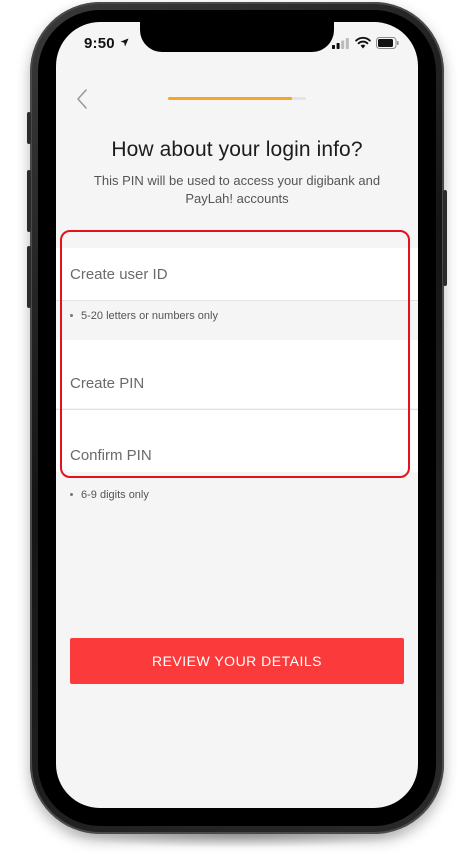  What do you see at coordinates (237, 300) in the screenshot?
I see `field-divider` at bounding box center [237, 300].